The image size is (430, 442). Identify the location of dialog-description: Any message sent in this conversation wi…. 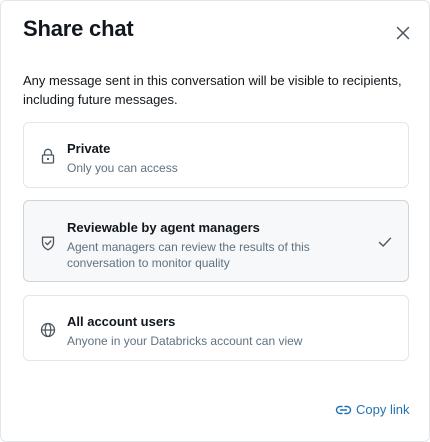
(212, 90).